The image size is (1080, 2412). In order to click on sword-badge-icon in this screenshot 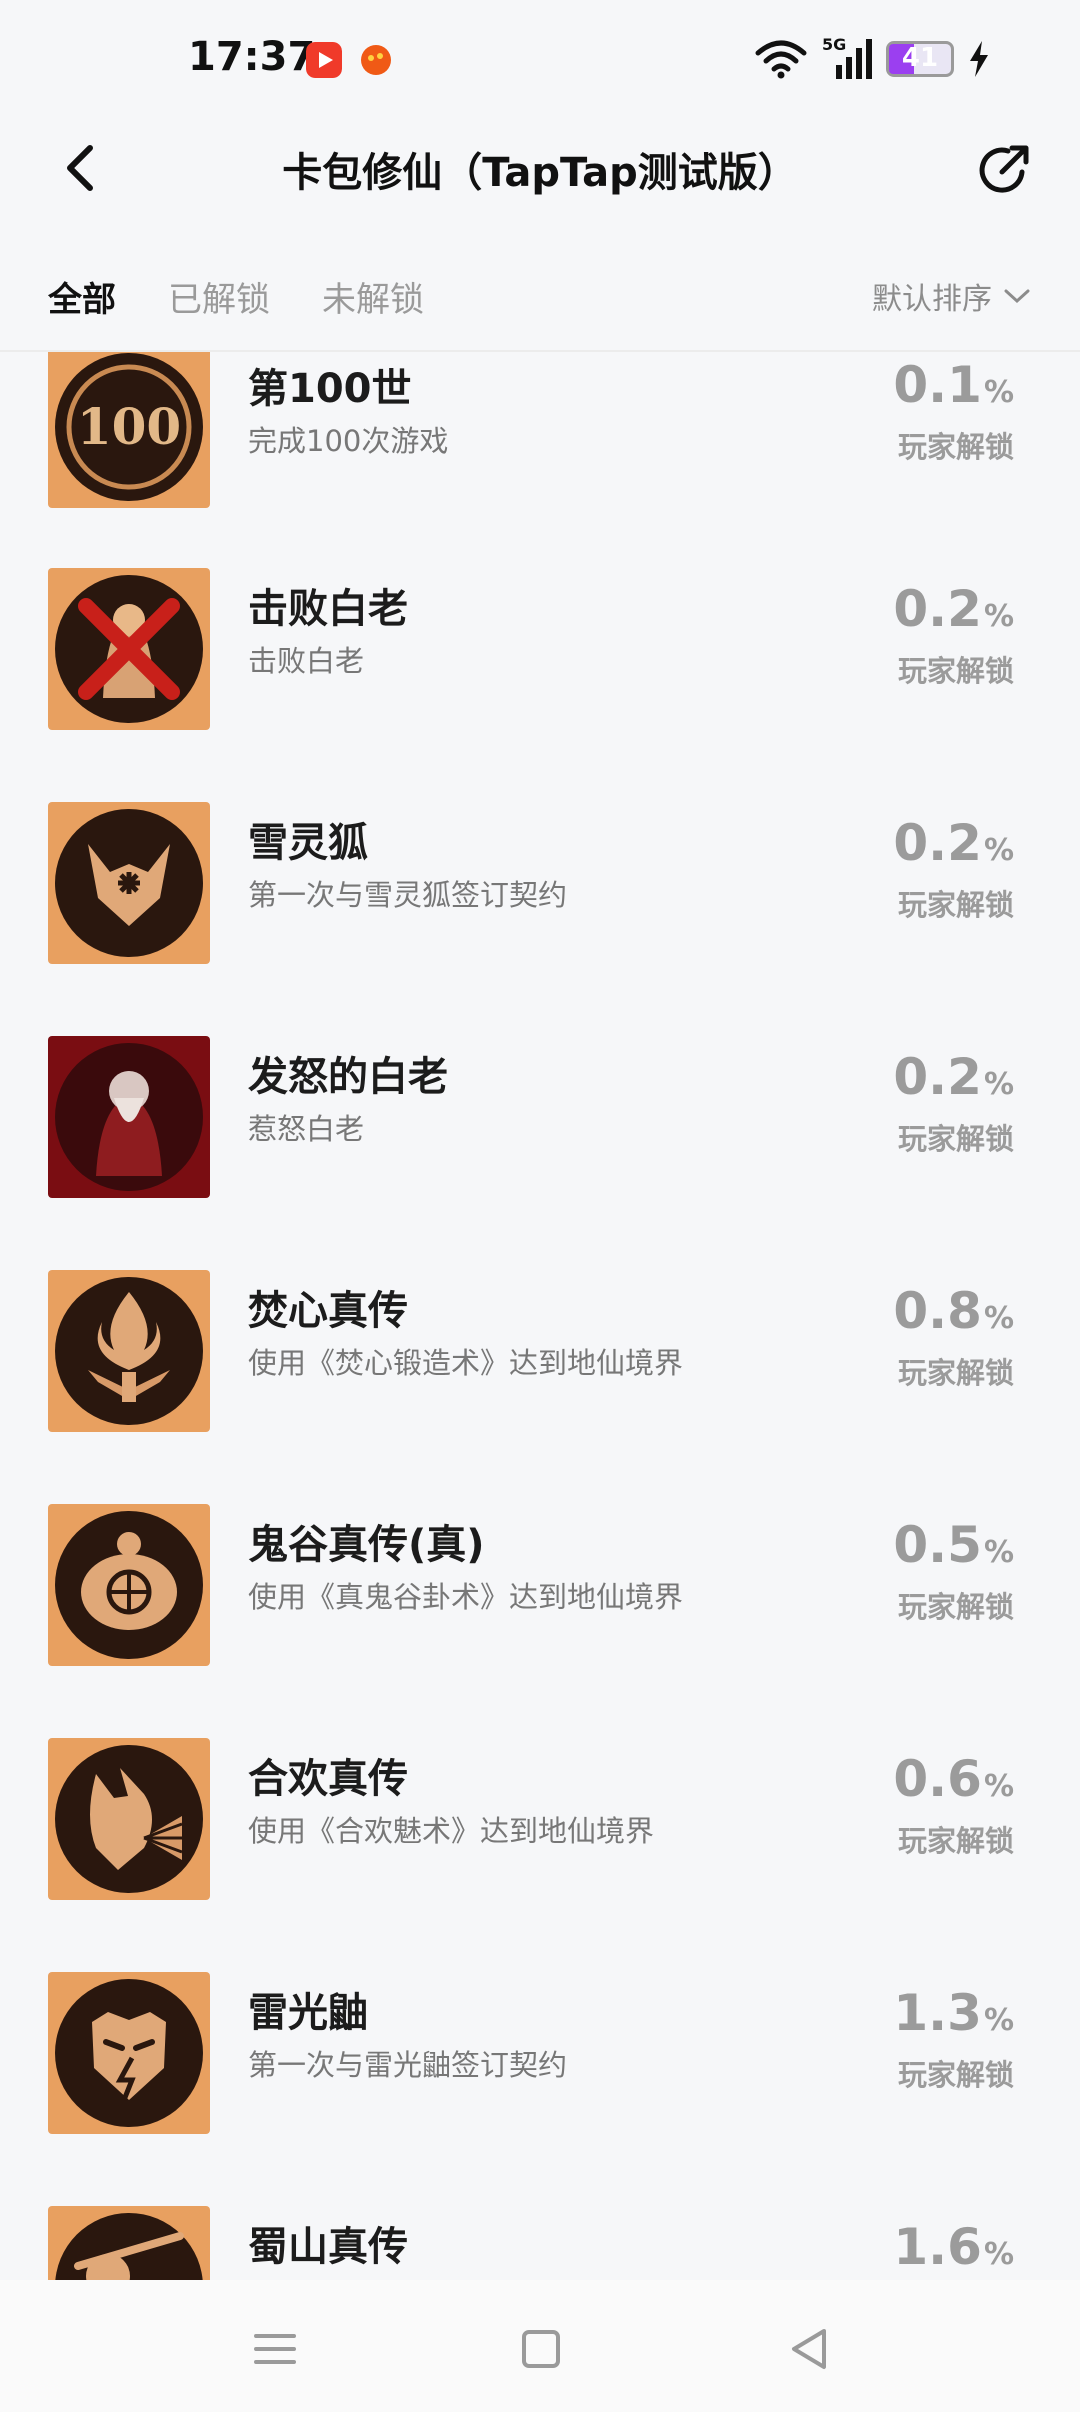, I will do `click(129, 2243)`.